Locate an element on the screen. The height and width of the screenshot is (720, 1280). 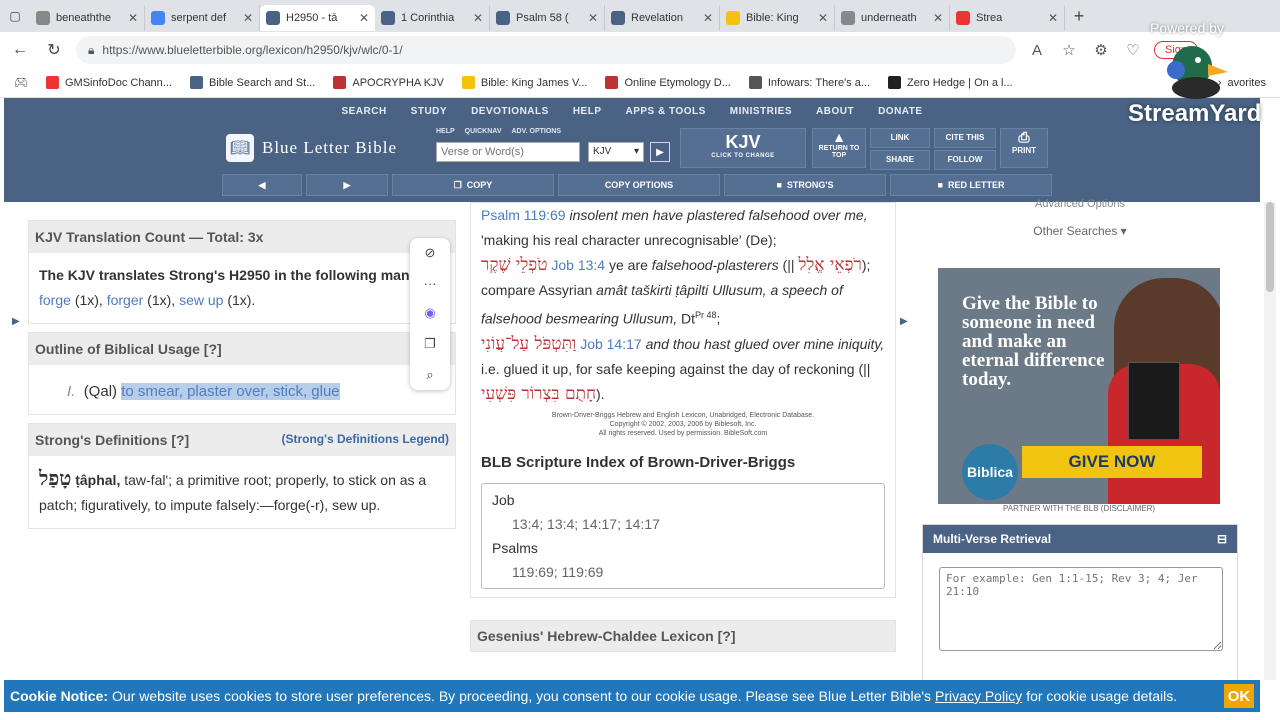
print-button: ⎙ PRINT is located at coordinates (1024, 148).